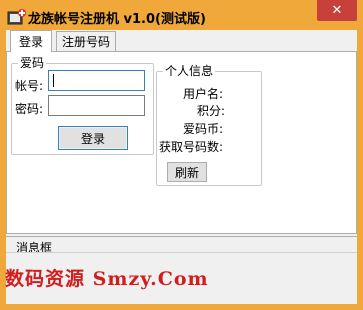  Describe the element at coordinates (93, 138) in the screenshot. I see `login-button: 登录` at that location.